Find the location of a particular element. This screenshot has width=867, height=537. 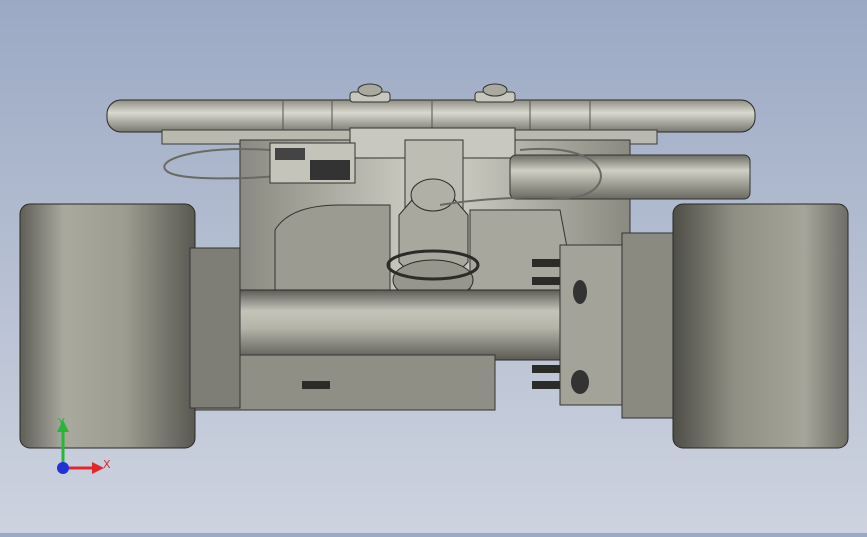

x-axis-label: X is located at coordinates (107, 464).